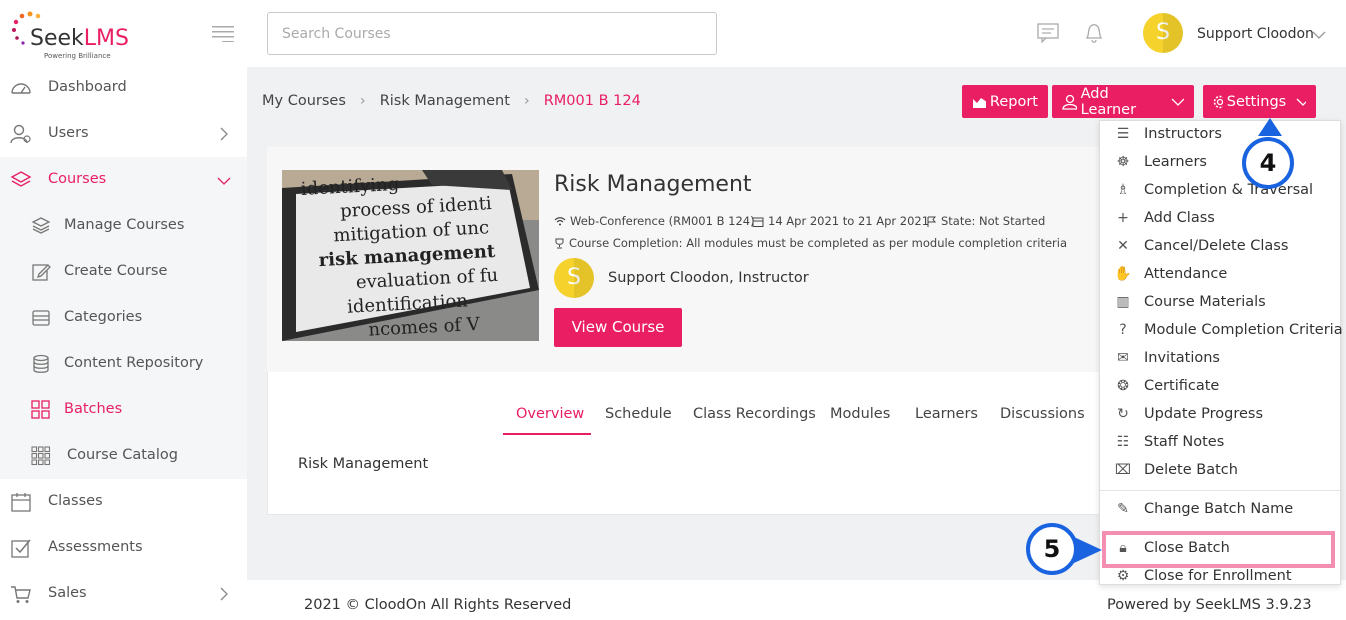 This screenshot has width=1346, height=620. Describe the element at coordinates (1052, 549) in the screenshot. I see `step-5-marker: 5` at that location.